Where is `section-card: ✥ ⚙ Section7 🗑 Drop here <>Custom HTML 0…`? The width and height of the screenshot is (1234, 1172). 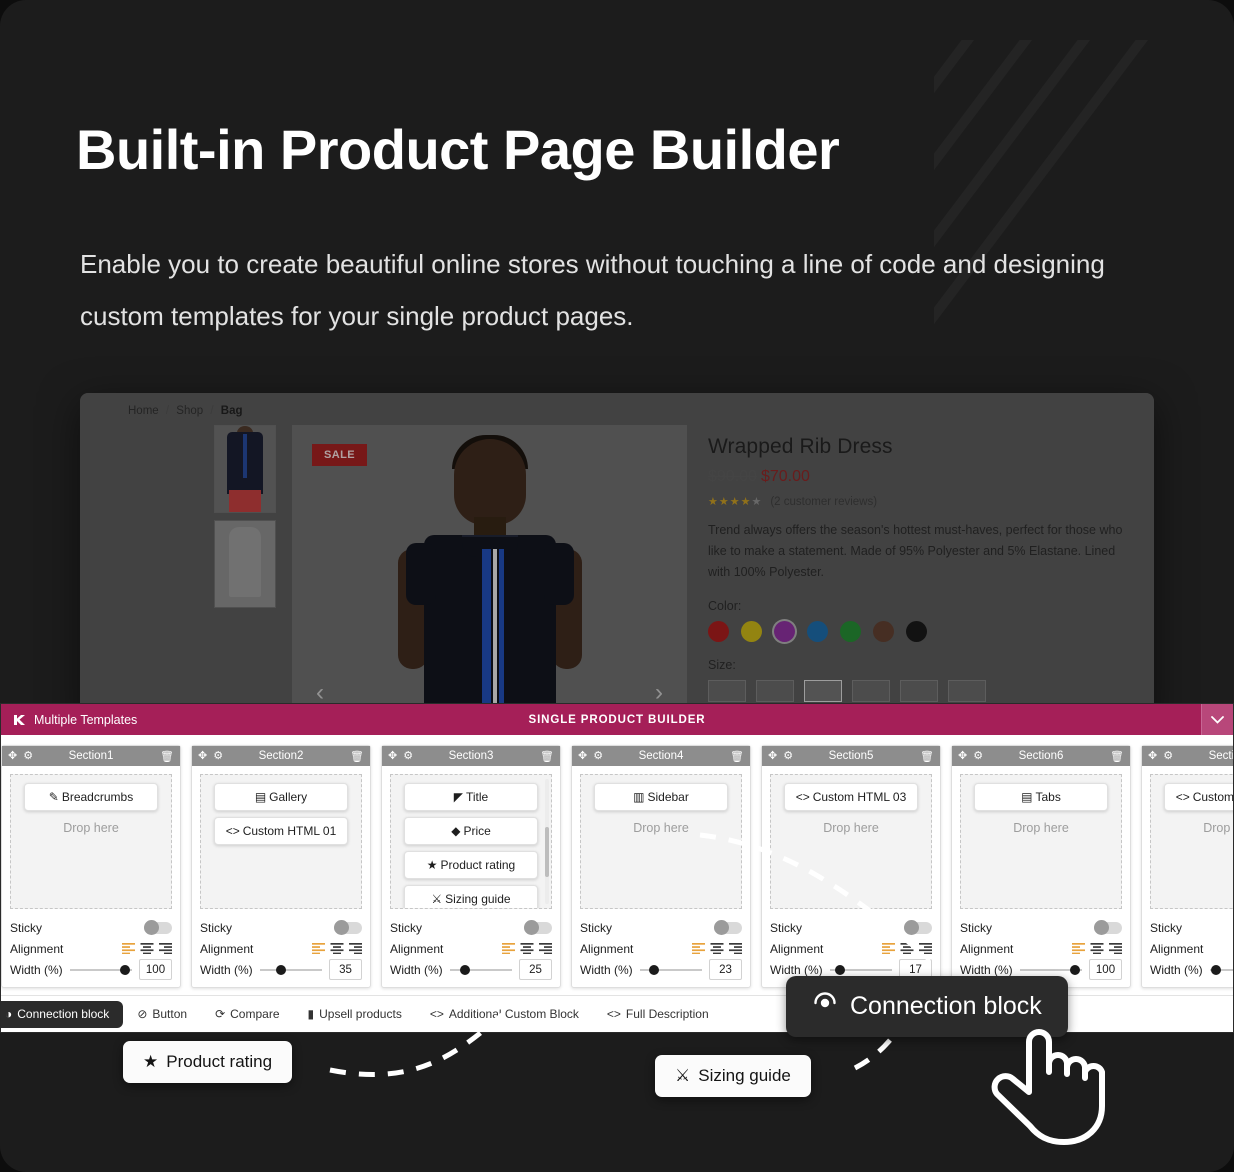
section-card: ✥ ⚙ Section7 🗑 Drop here <>Custom HTML 0… is located at coordinates (1187, 866).